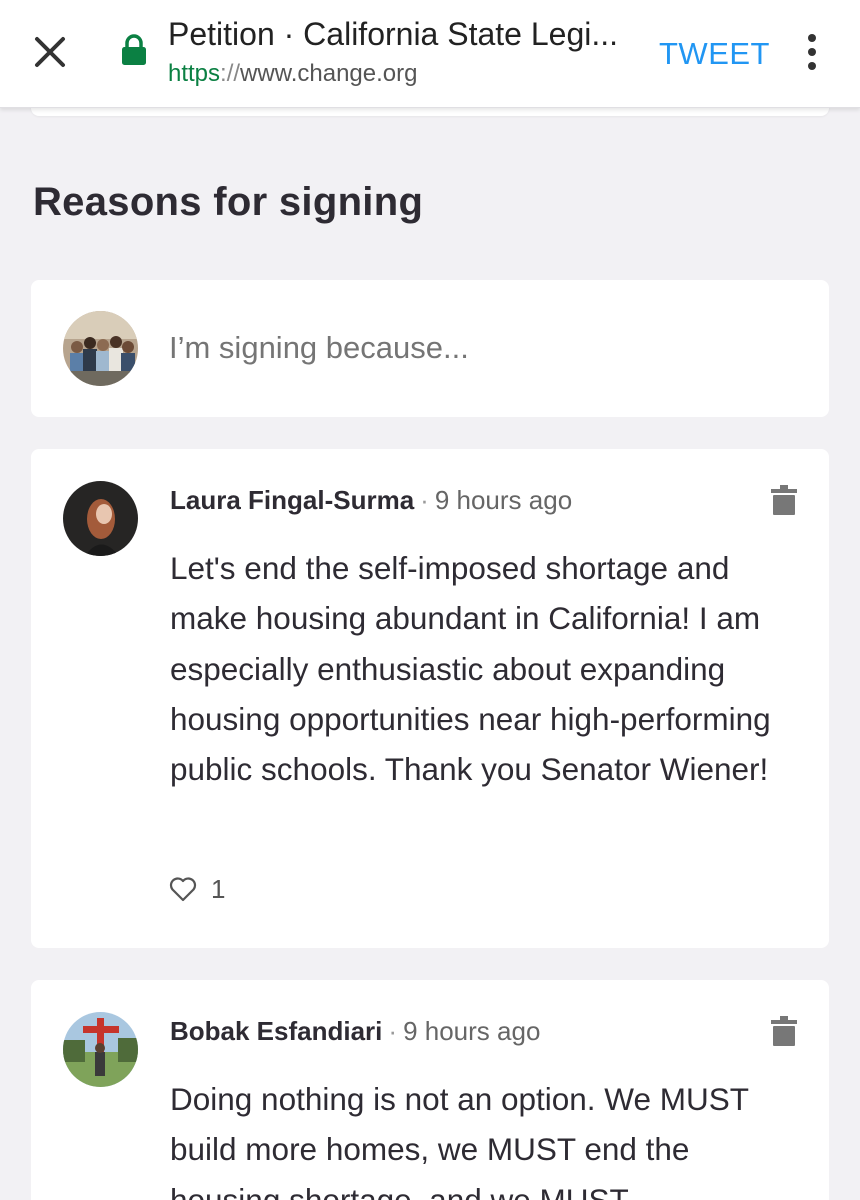 The image size is (860, 1200). I want to click on comment-meta: Bobak Esfandiari · 9 hours ago, so click(355, 1031).